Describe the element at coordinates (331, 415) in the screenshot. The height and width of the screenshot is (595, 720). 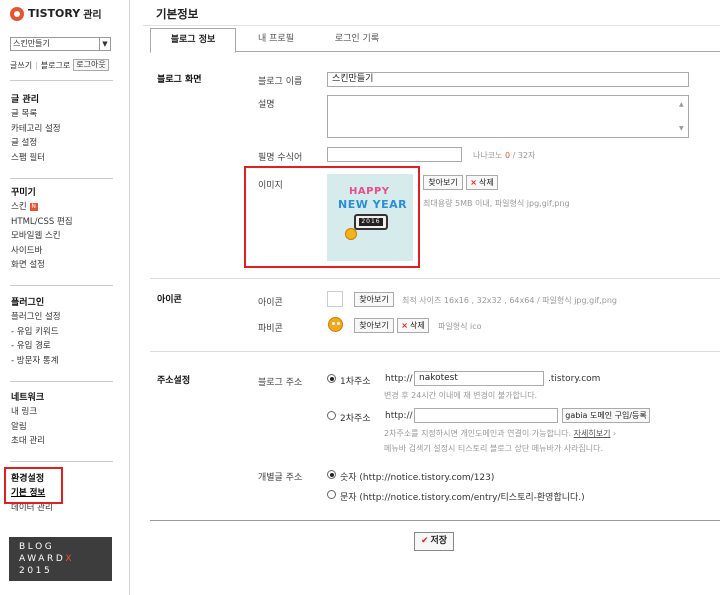
I see `secondary-address-radio` at that location.